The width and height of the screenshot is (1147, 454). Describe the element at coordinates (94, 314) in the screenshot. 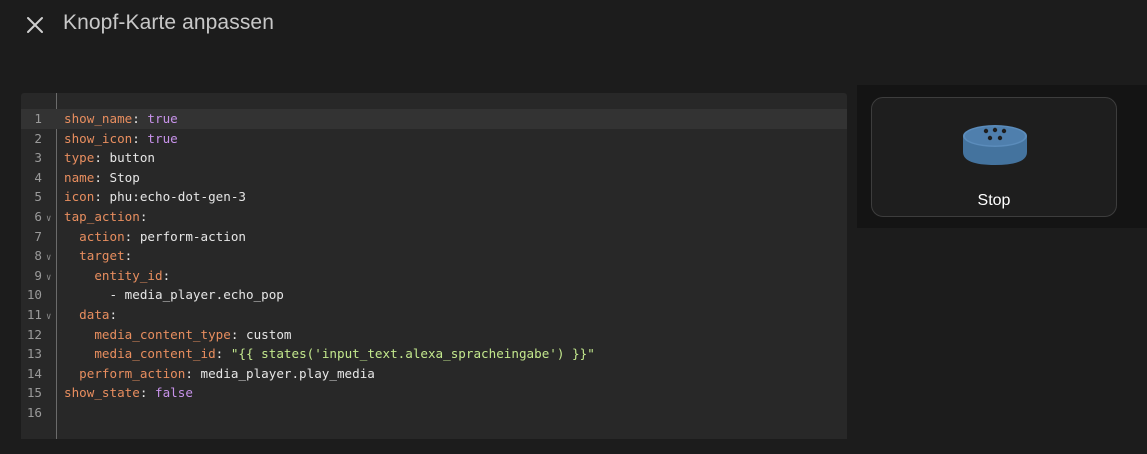

I see `code-token: data` at that location.